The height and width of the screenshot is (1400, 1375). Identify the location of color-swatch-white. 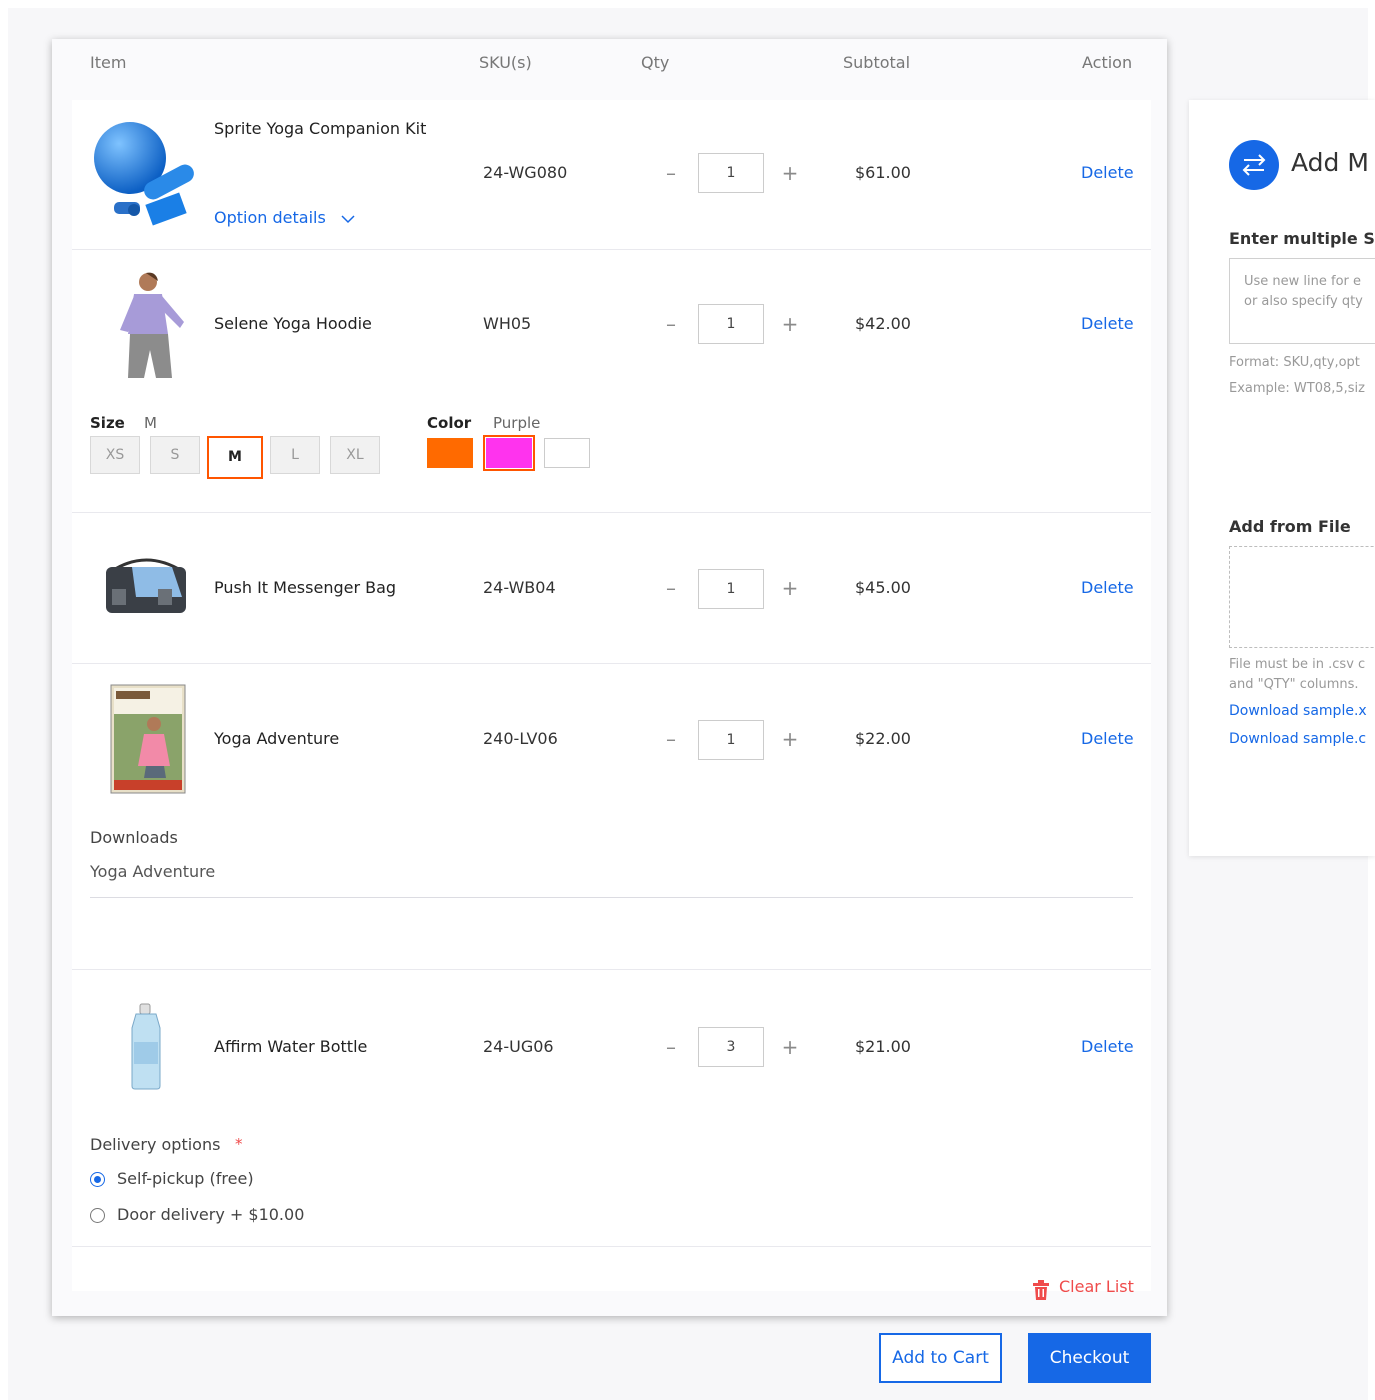
(567, 453).